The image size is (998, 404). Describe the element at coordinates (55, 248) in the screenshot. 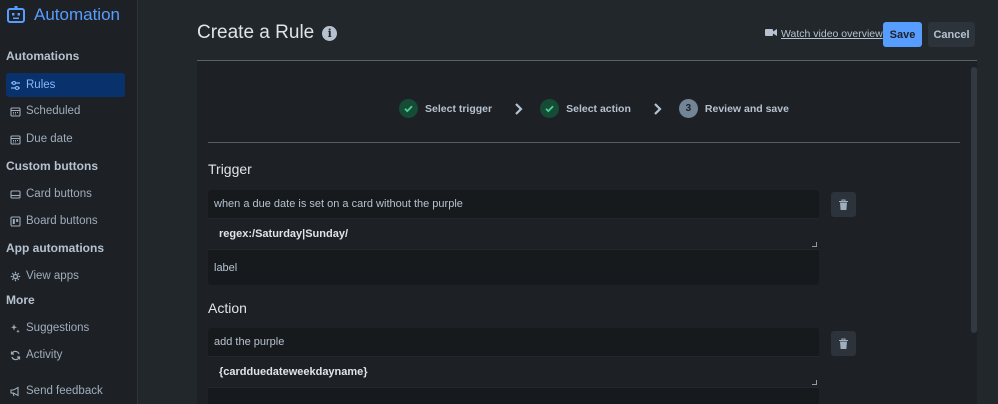

I see `section-app-automations: App automations` at that location.